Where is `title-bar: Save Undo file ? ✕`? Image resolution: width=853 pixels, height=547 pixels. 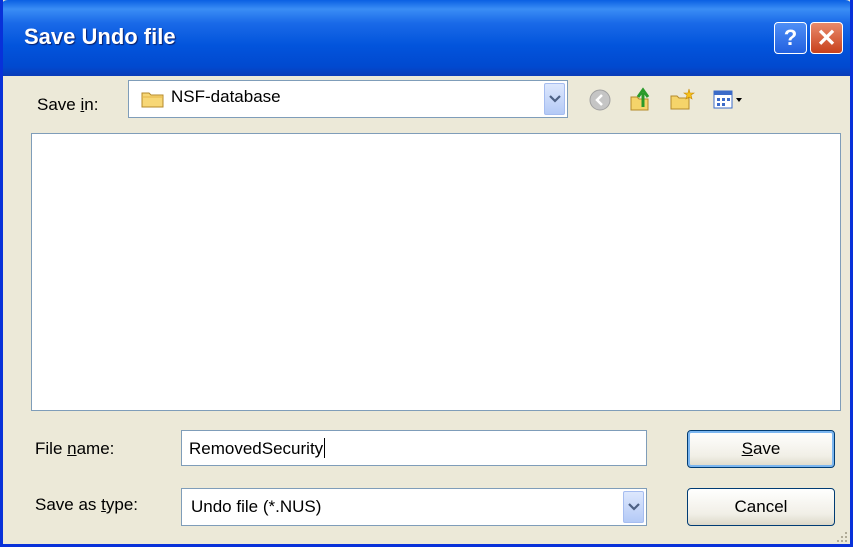
title-bar: Save Undo file ? ✕ is located at coordinates (426, 38).